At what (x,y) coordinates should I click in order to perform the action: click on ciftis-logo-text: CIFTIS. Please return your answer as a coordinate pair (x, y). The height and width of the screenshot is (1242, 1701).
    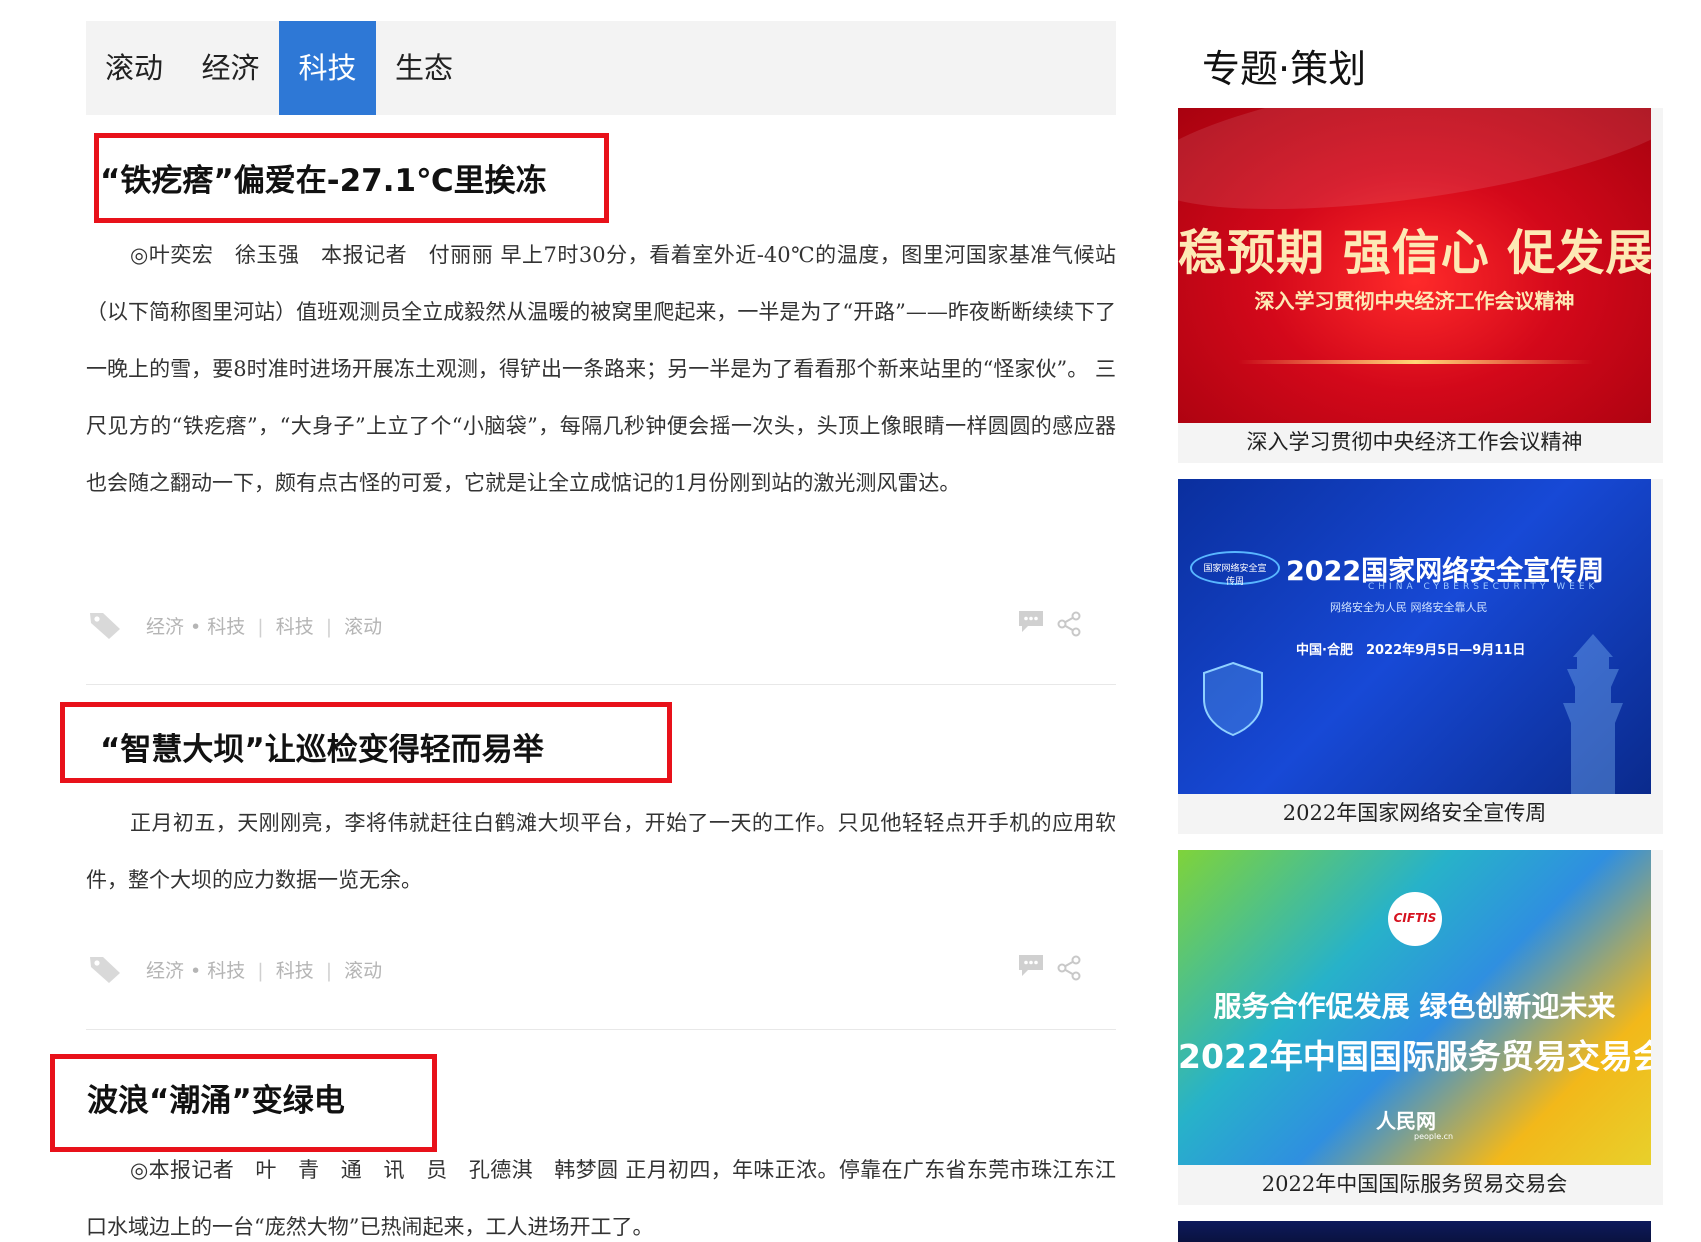
    Looking at the image, I should click on (1415, 918).